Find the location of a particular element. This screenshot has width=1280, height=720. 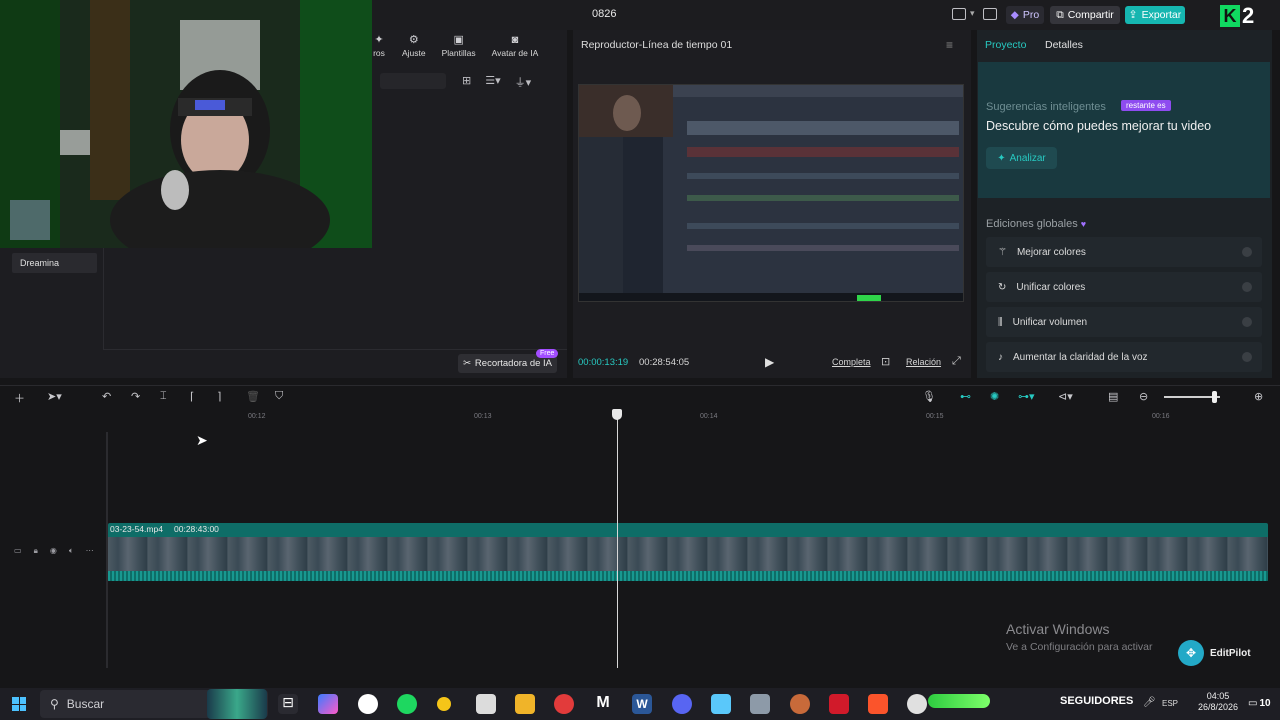

tab-project: Proyecto is located at coordinates (1005, 45).